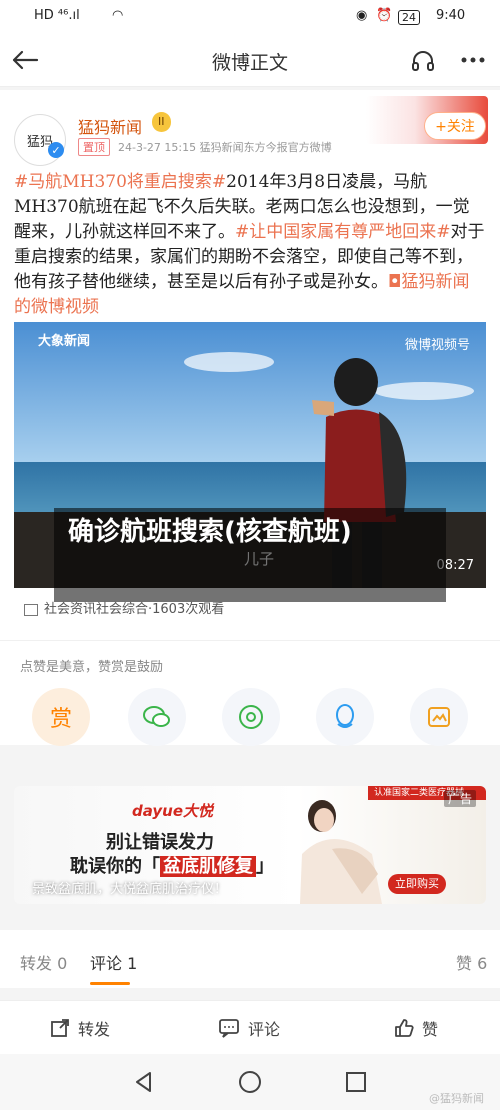 The width and height of the screenshot is (500, 1110). Describe the element at coordinates (473, 60) in the screenshot. I see `more-icon` at that location.